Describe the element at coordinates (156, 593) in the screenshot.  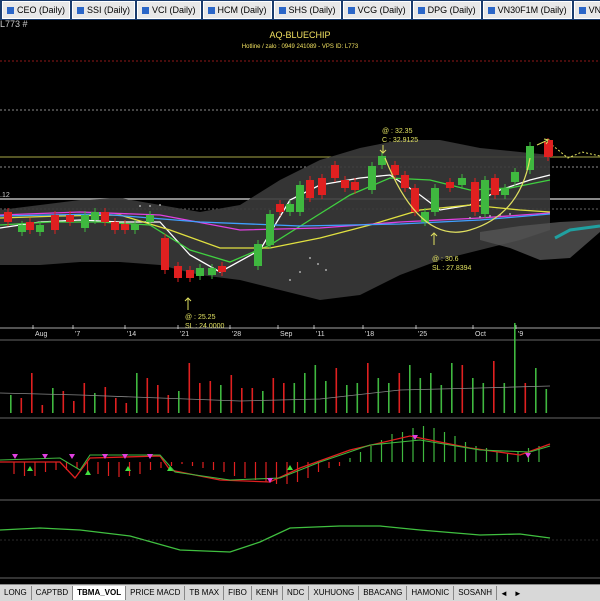
I see `indicator-tab: PRICE MACD` at that location.